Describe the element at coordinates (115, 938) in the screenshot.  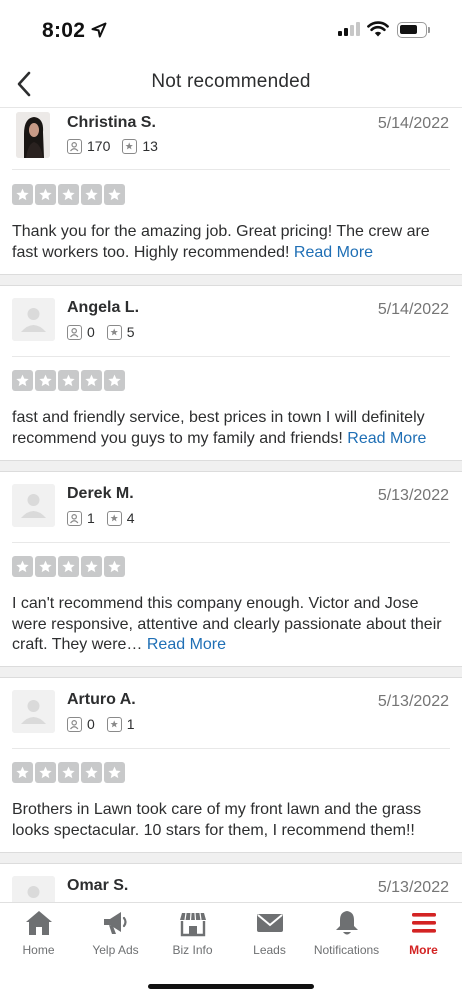
I see `tab-yelp-ads: Yelp Ads` at that location.